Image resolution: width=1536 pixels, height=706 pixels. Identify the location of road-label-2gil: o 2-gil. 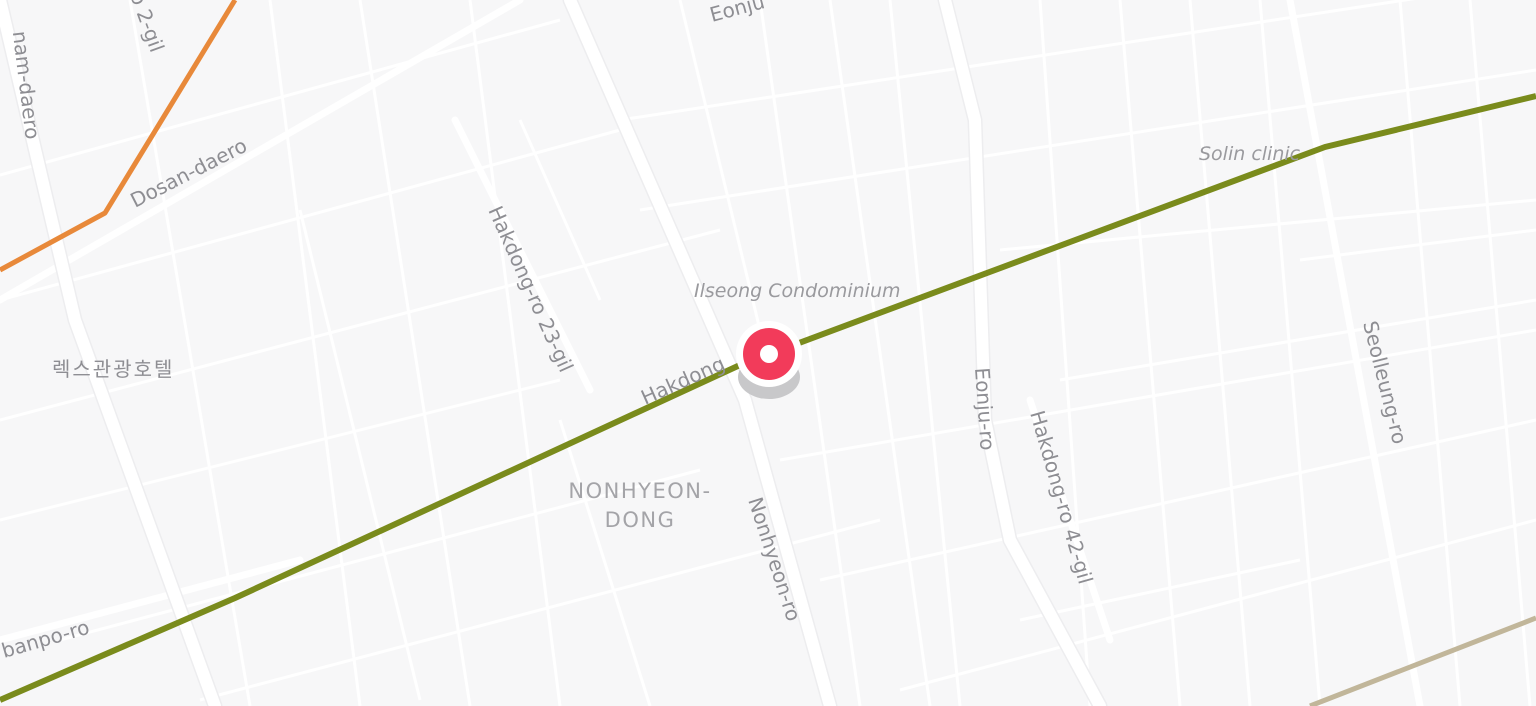
(147, 27).